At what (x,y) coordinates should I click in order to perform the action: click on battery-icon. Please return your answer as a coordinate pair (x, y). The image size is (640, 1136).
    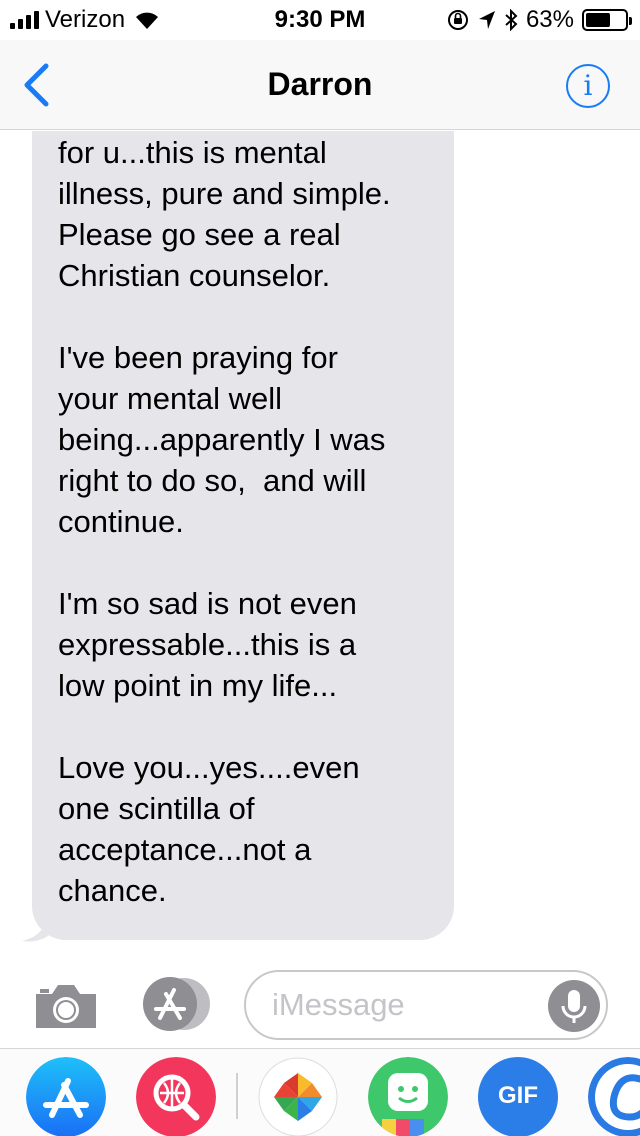
    Looking at the image, I should click on (607, 20).